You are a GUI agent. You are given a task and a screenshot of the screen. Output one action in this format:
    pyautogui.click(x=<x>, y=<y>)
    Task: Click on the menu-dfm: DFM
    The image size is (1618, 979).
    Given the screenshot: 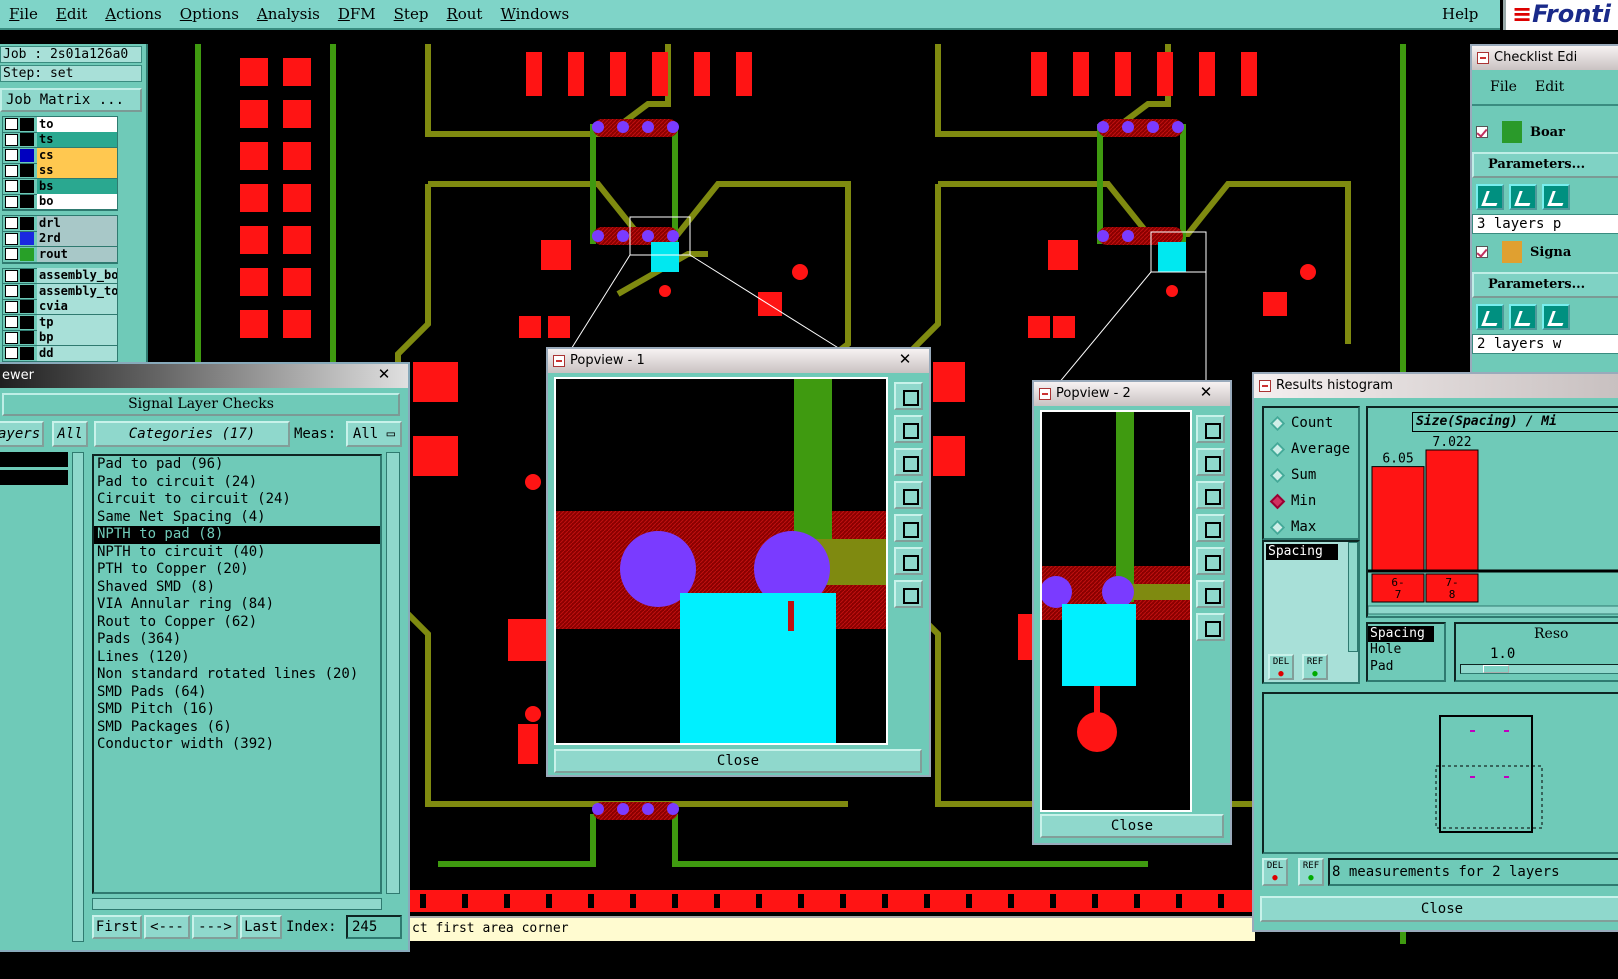 What is the action you would take?
    pyautogui.click(x=357, y=14)
    